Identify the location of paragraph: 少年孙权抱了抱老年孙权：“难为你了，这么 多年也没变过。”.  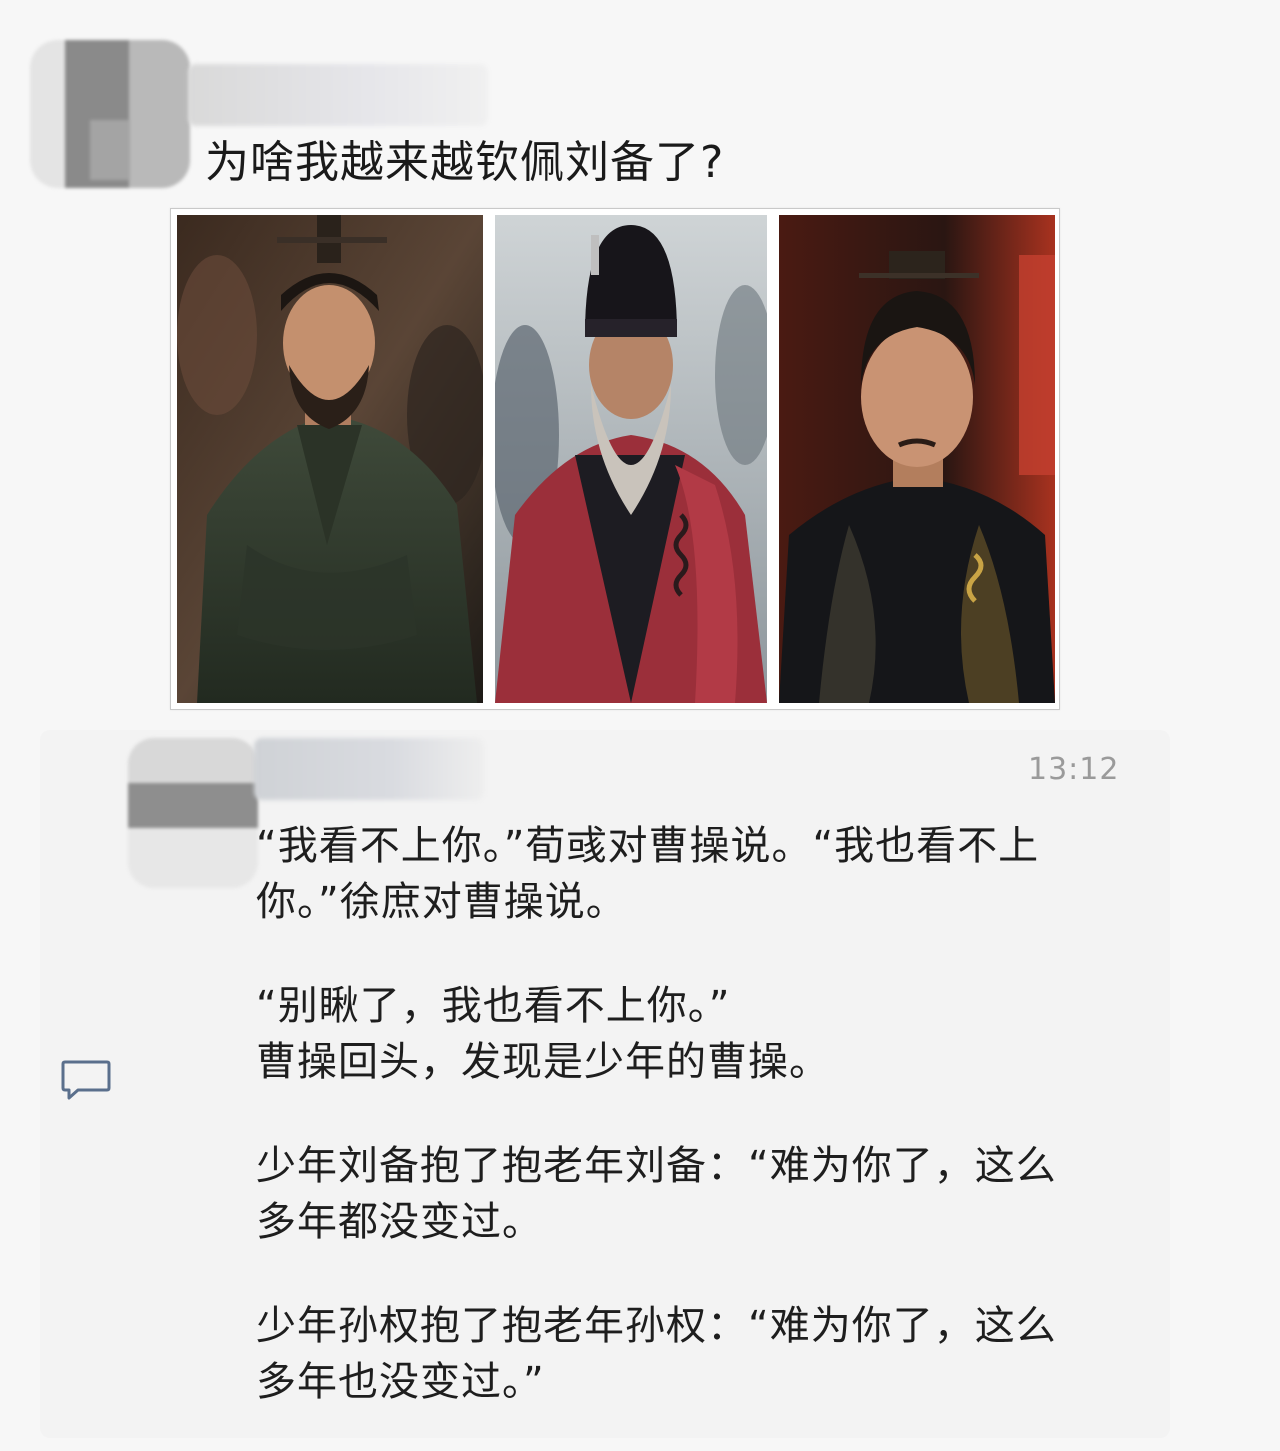
(656, 1354).